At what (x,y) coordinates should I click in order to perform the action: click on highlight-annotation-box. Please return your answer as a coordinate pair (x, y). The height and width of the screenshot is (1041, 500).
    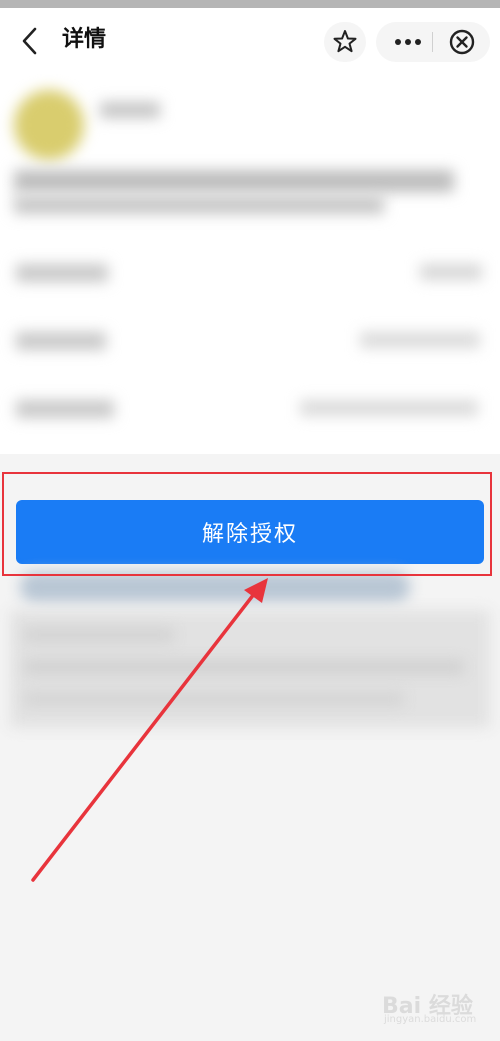
    Looking at the image, I should click on (247, 524).